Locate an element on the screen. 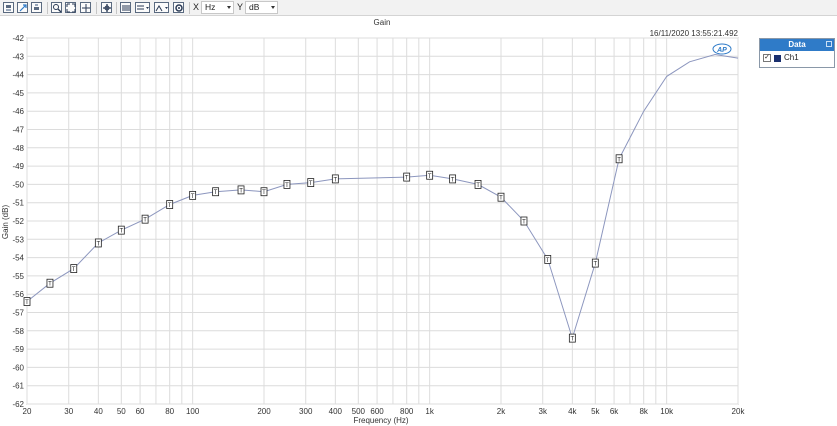 Image resolution: width=837 pixels, height=426 pixels. y-tick-label: -56 is located at coordinates (18, 294).